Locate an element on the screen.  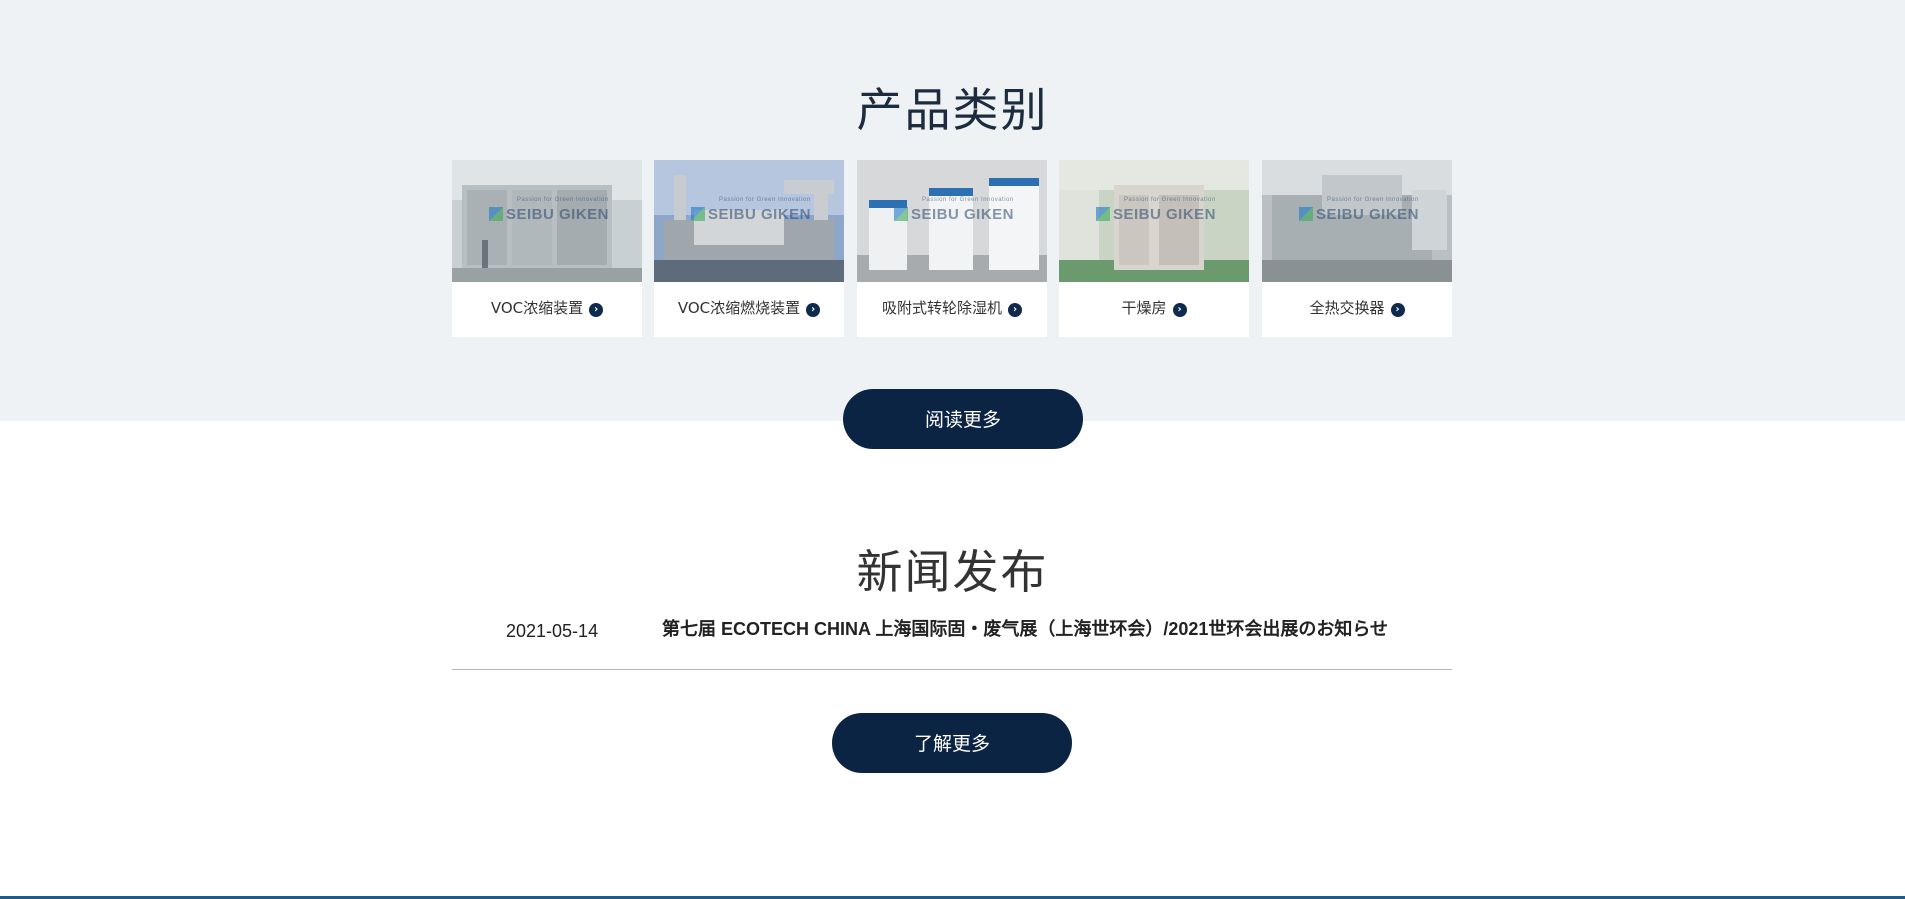
news-date: 2021-05-14 is located at coordinates (552, 631).